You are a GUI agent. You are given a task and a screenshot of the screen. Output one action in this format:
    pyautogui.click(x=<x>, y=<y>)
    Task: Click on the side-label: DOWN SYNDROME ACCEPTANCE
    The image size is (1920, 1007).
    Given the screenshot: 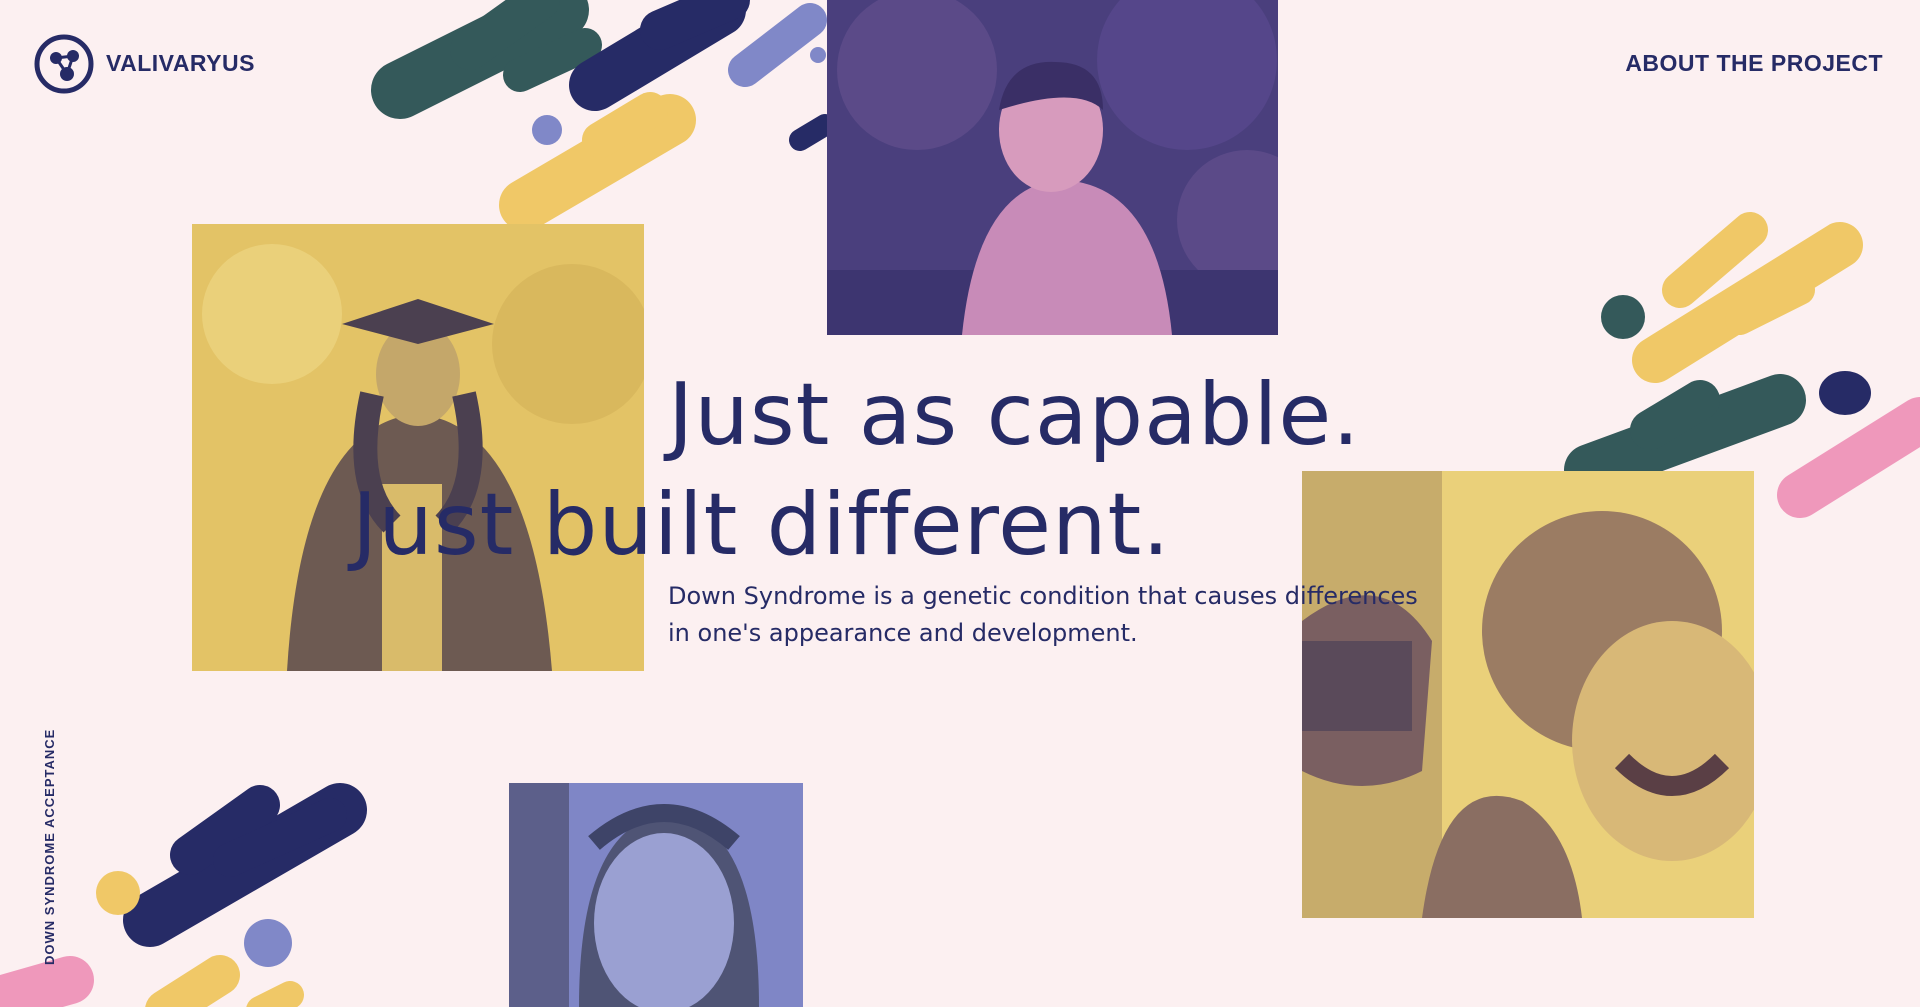 What is the action you would take?
    pyautogui.click(x=49, y=846)
    